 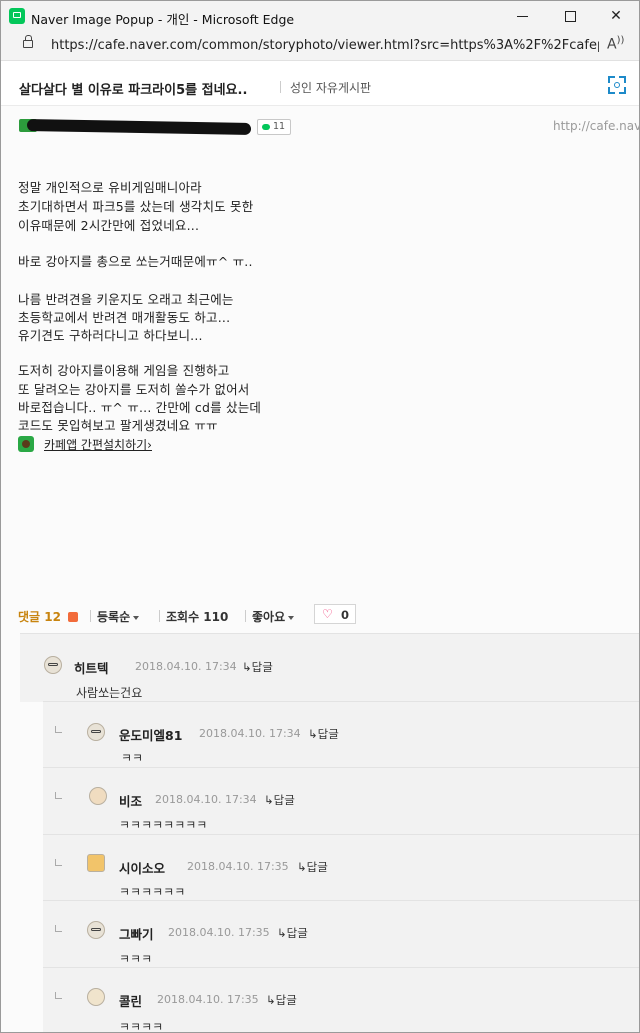 I want to click on naver-app-icon, so click(x=17, y=16).